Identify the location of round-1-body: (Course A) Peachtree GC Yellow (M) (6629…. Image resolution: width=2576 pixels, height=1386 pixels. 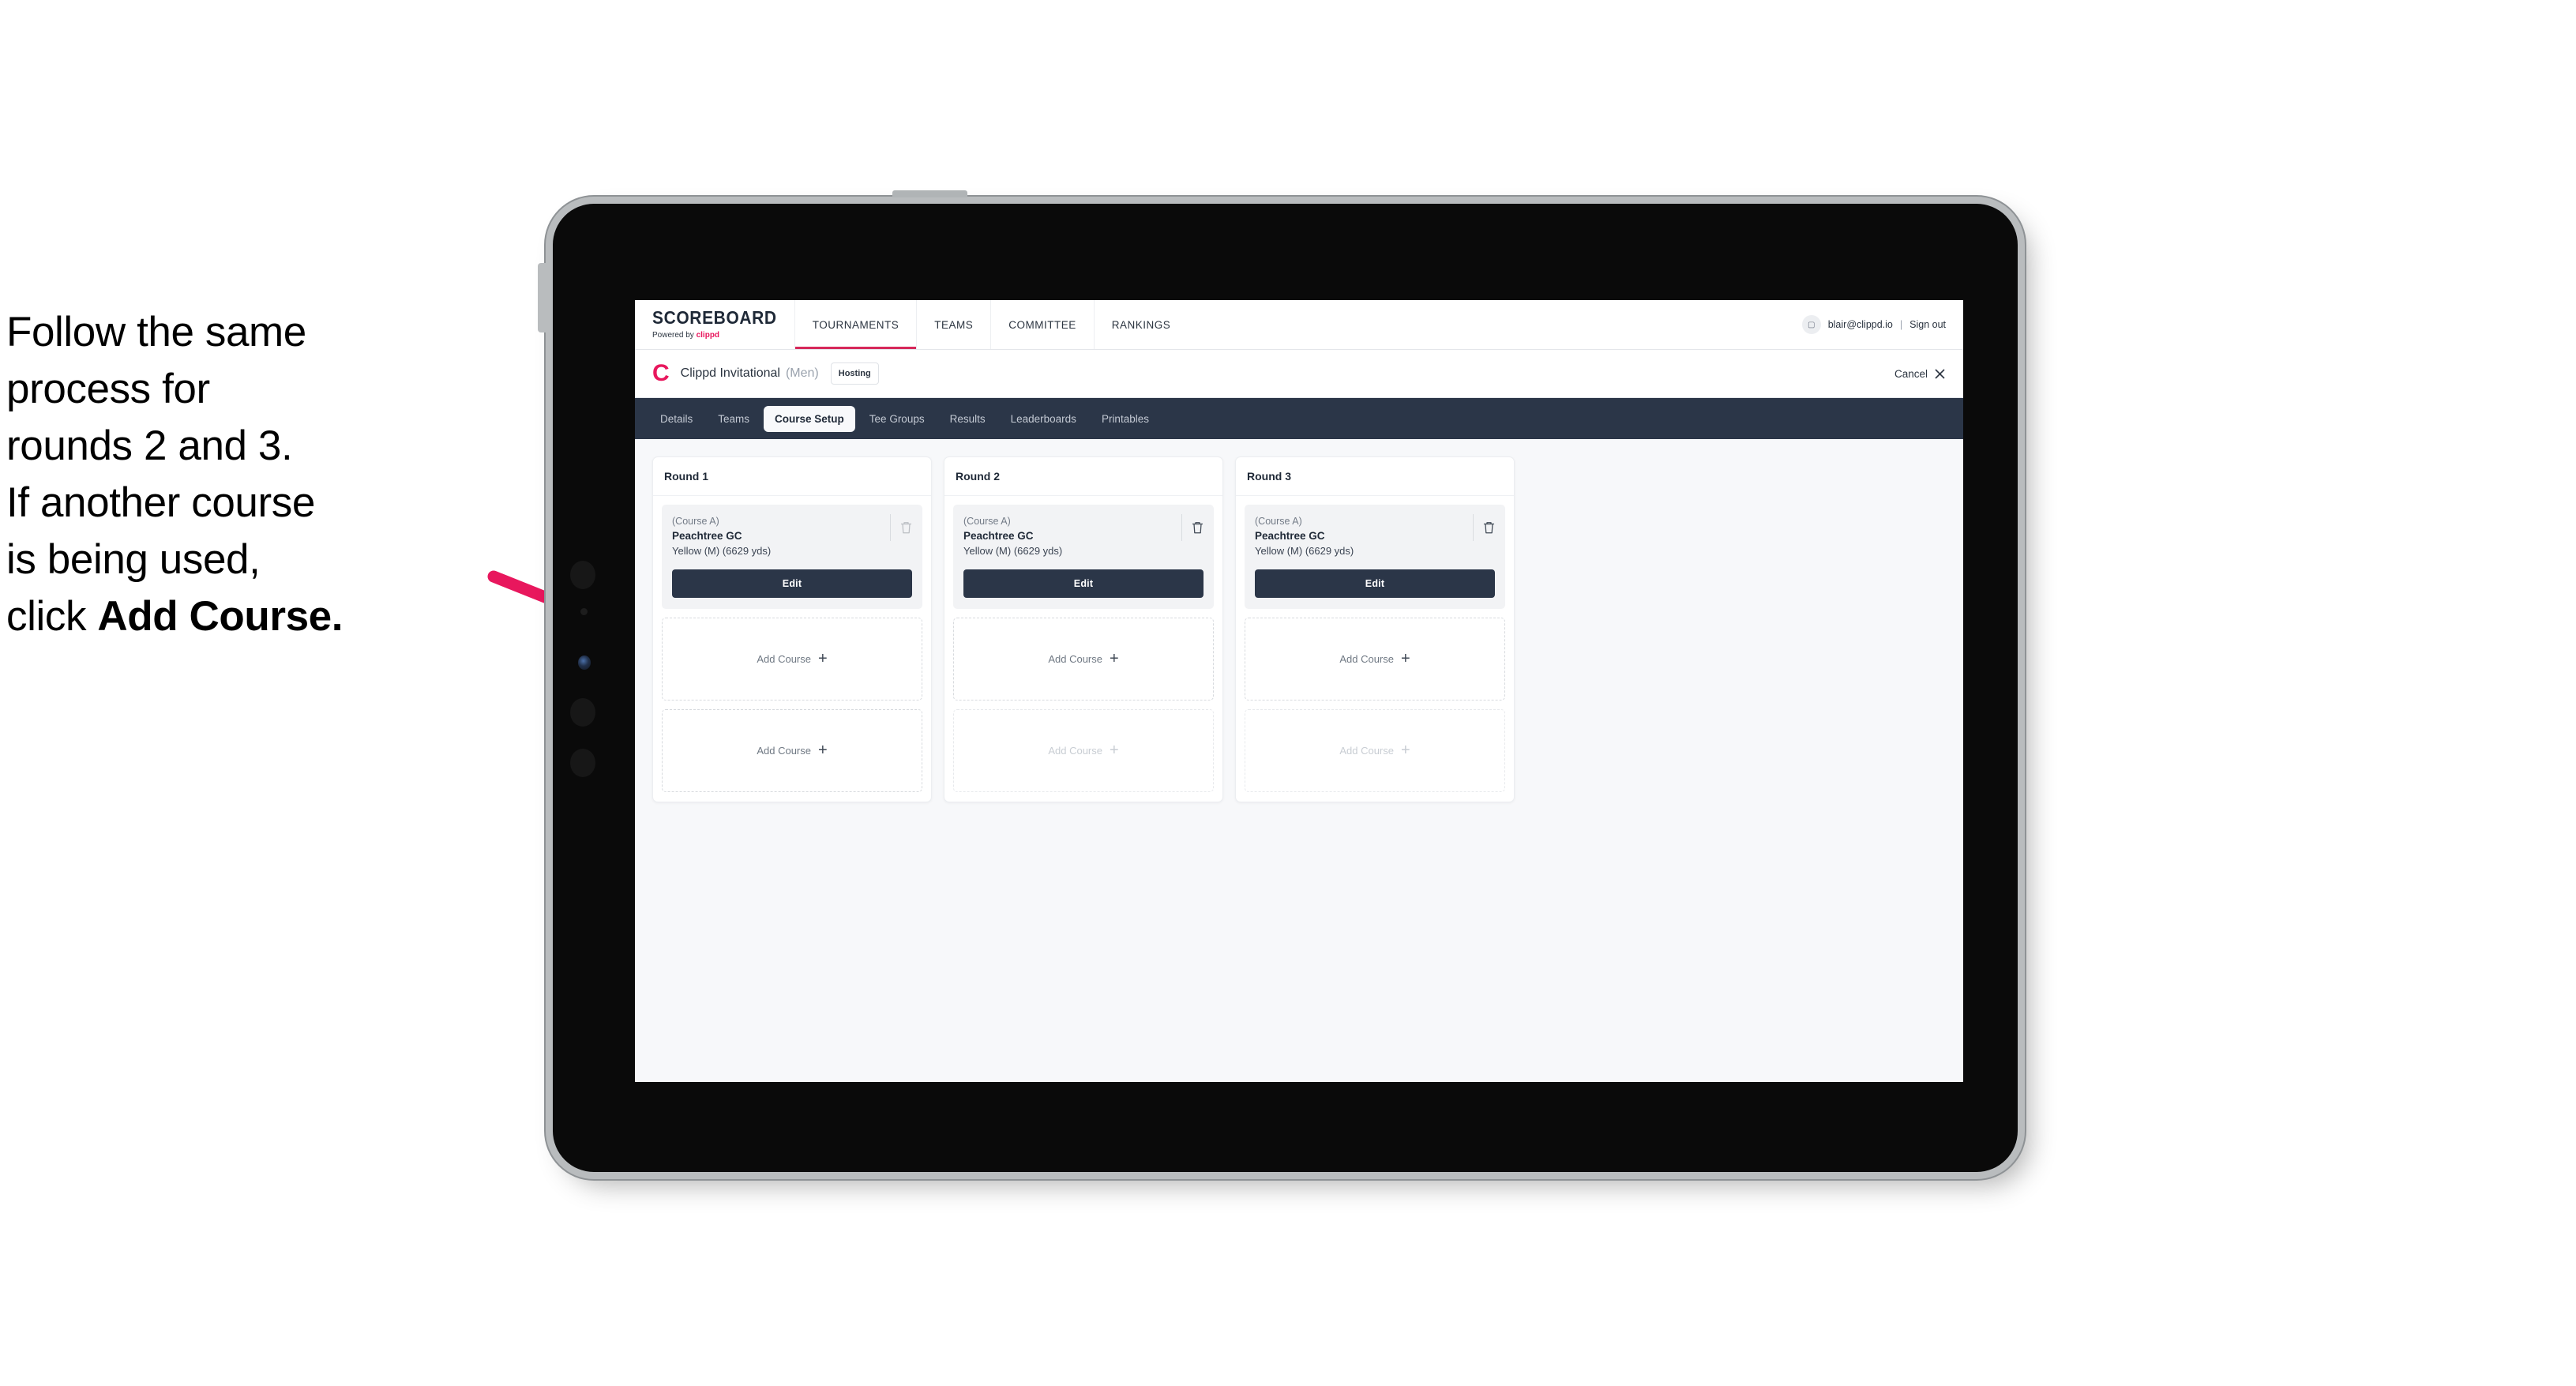
(792, 649).